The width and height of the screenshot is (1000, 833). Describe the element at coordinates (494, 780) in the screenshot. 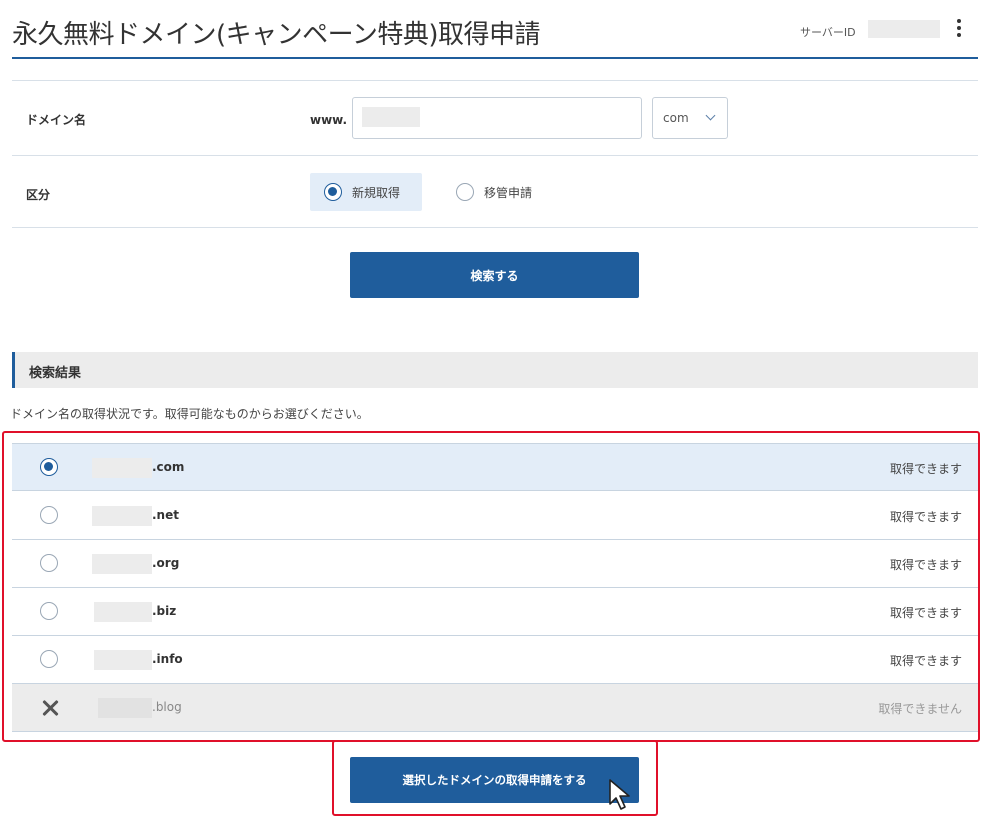

I see `submit-application-button: 選択したドメインの取得申請をする` at that location.